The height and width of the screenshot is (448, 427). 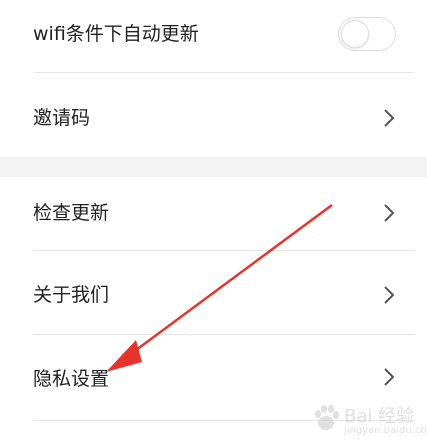 I want to click on check-update-label: 检查更新, so click(x=71, y=213).